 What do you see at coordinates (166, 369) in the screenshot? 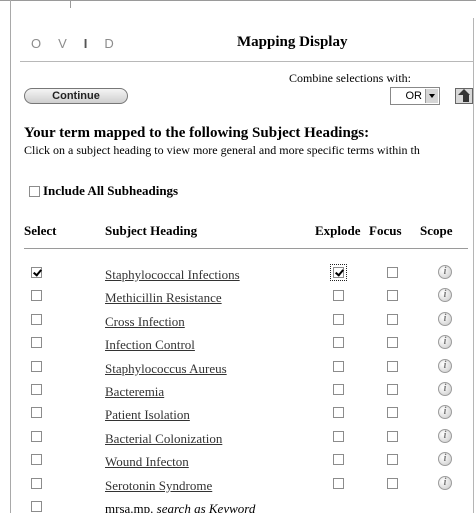
I see `subject-heading-link: Staphylococcus Aureus` at bounding box center [166, 369].